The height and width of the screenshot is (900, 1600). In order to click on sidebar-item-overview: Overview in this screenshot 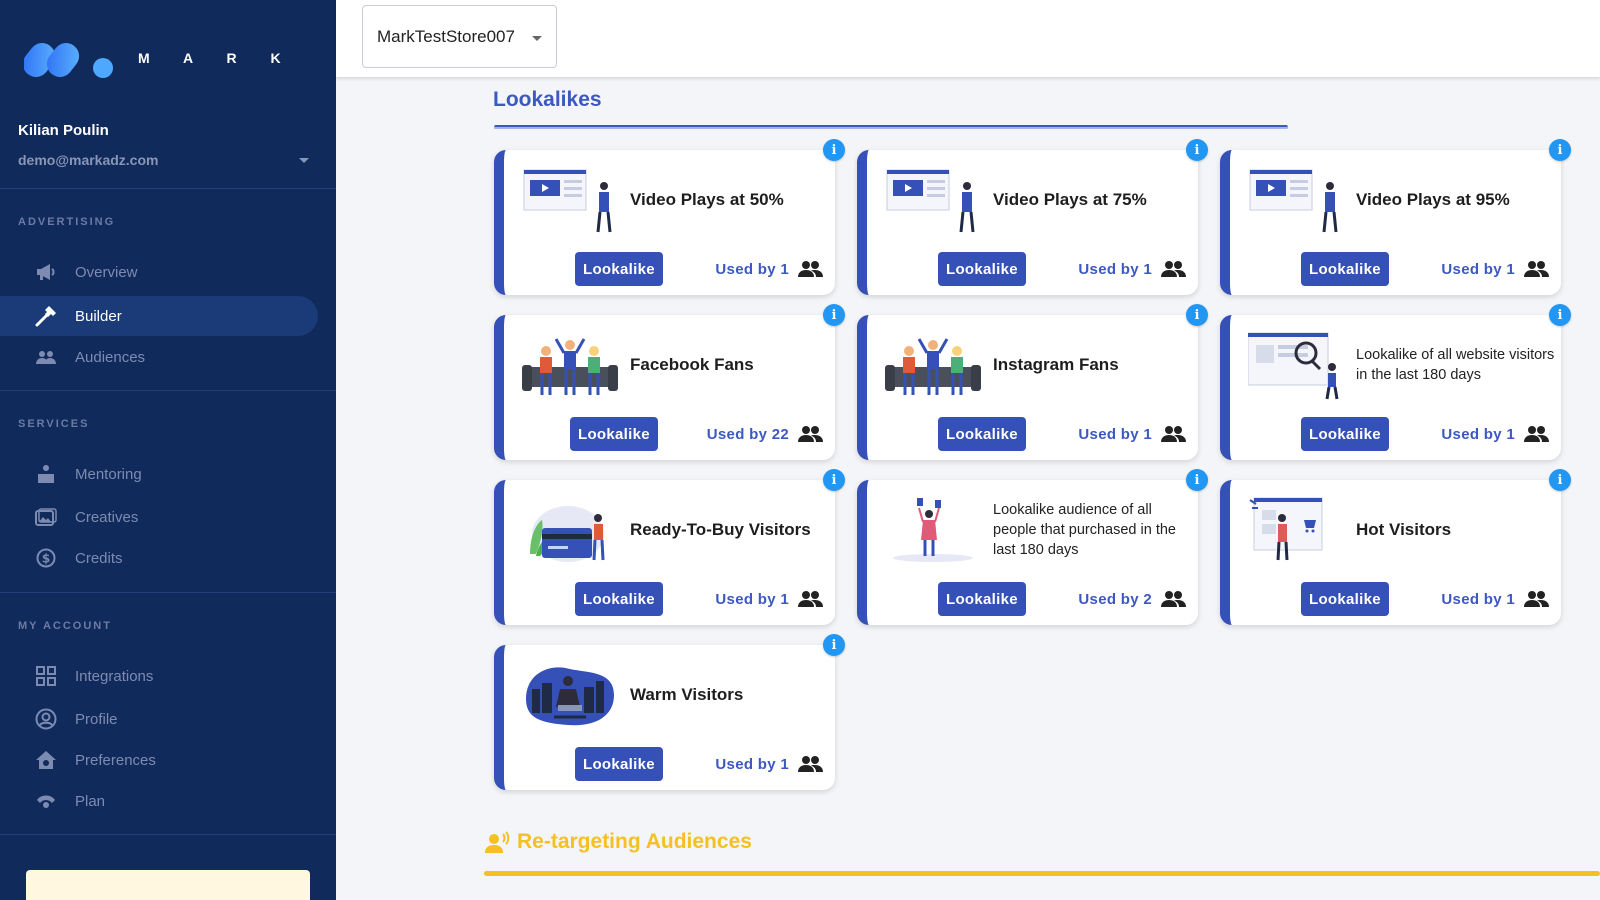, I will do `click(159, 272)`.